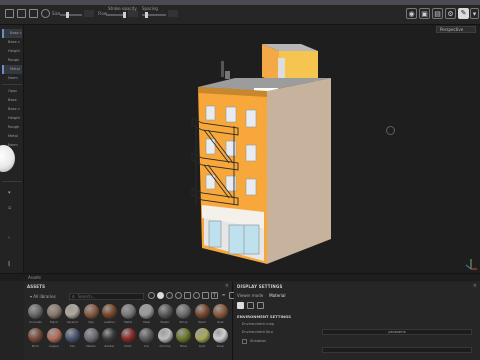  Describe the element at coordinates (437, 13) in the screenshot. I see `image-icon: ▤` at that location.